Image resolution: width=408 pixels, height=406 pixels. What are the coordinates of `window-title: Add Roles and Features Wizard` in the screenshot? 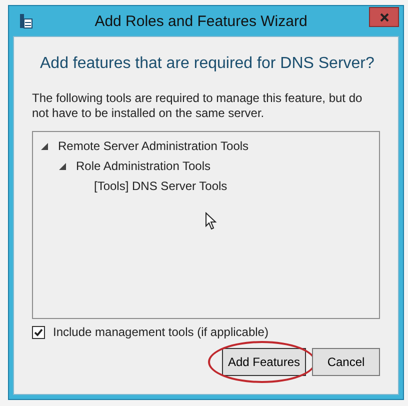 It's located at (201, 21).